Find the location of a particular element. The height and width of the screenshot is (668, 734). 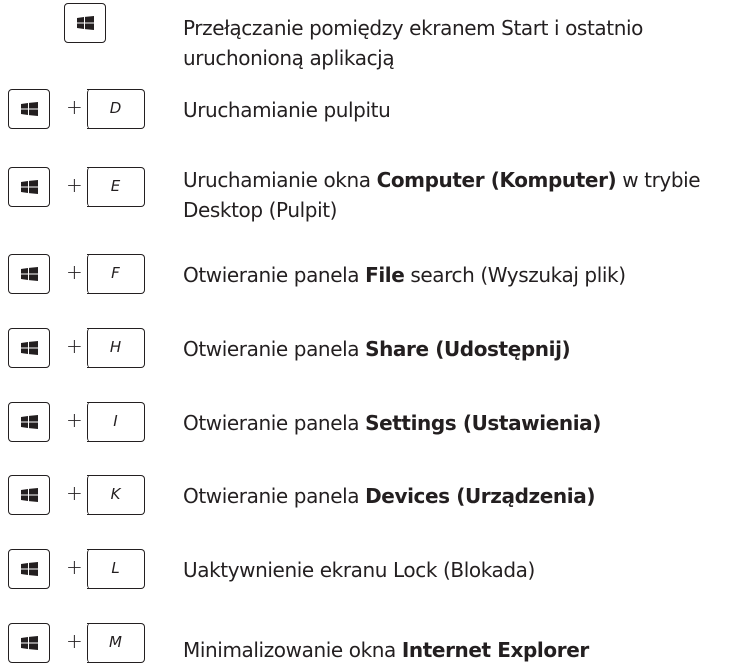

letter-key: M is located at coordinates (116, 642).